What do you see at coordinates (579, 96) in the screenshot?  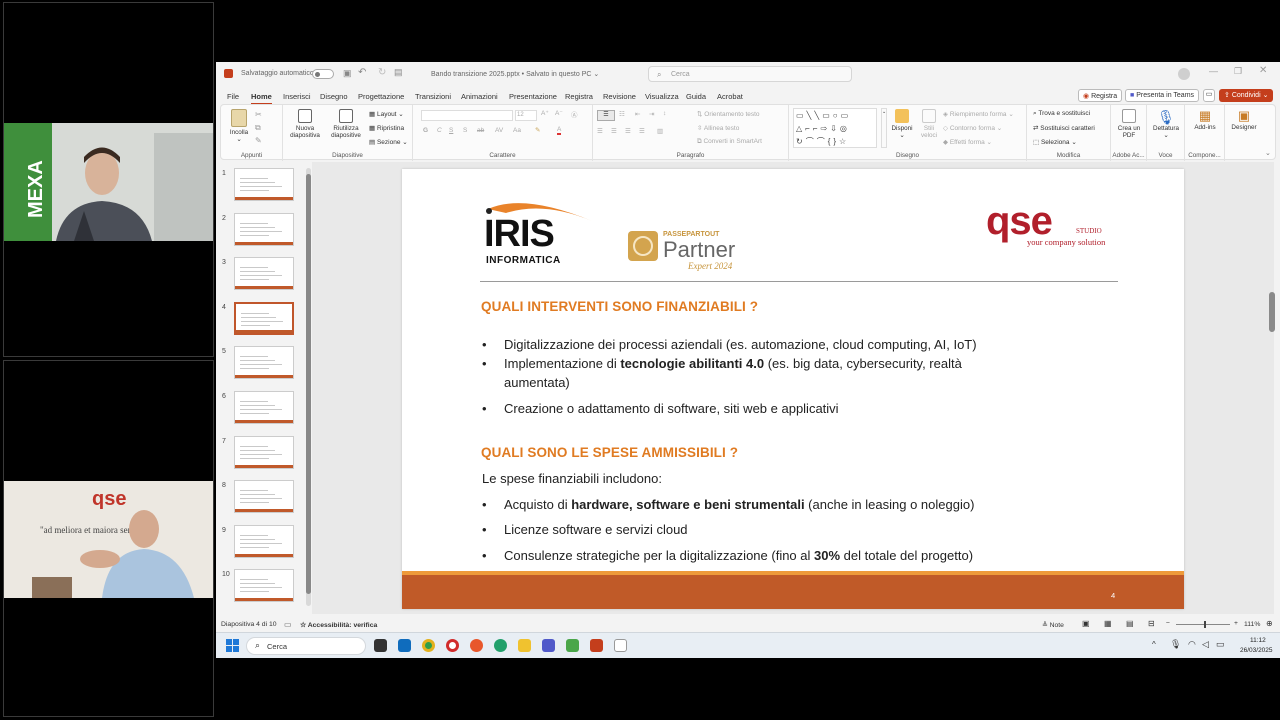 I see `tab-record: Registra` at bounding box center [579, 96].